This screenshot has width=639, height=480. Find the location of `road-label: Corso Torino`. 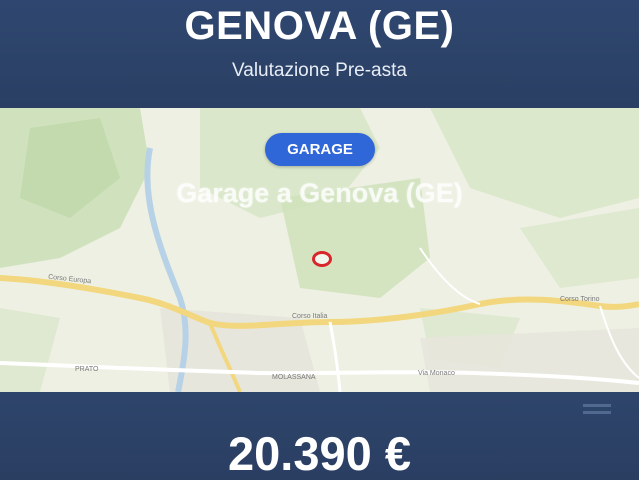

road-label: Corso Torino is located at coordinates (580, 299).